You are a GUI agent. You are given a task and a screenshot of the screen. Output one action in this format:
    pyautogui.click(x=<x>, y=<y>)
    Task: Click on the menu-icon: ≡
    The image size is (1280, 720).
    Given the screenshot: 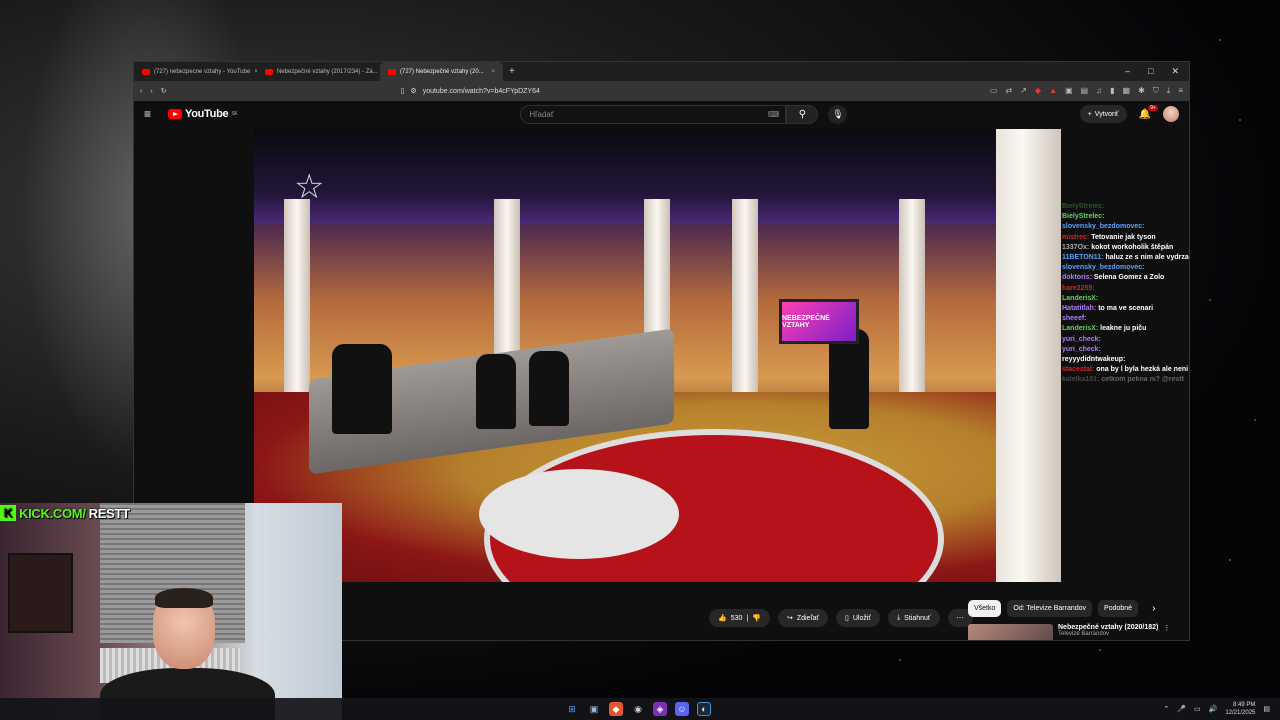 What is the action you would take?
    pyautogui.click(x=1180, y=91)
    